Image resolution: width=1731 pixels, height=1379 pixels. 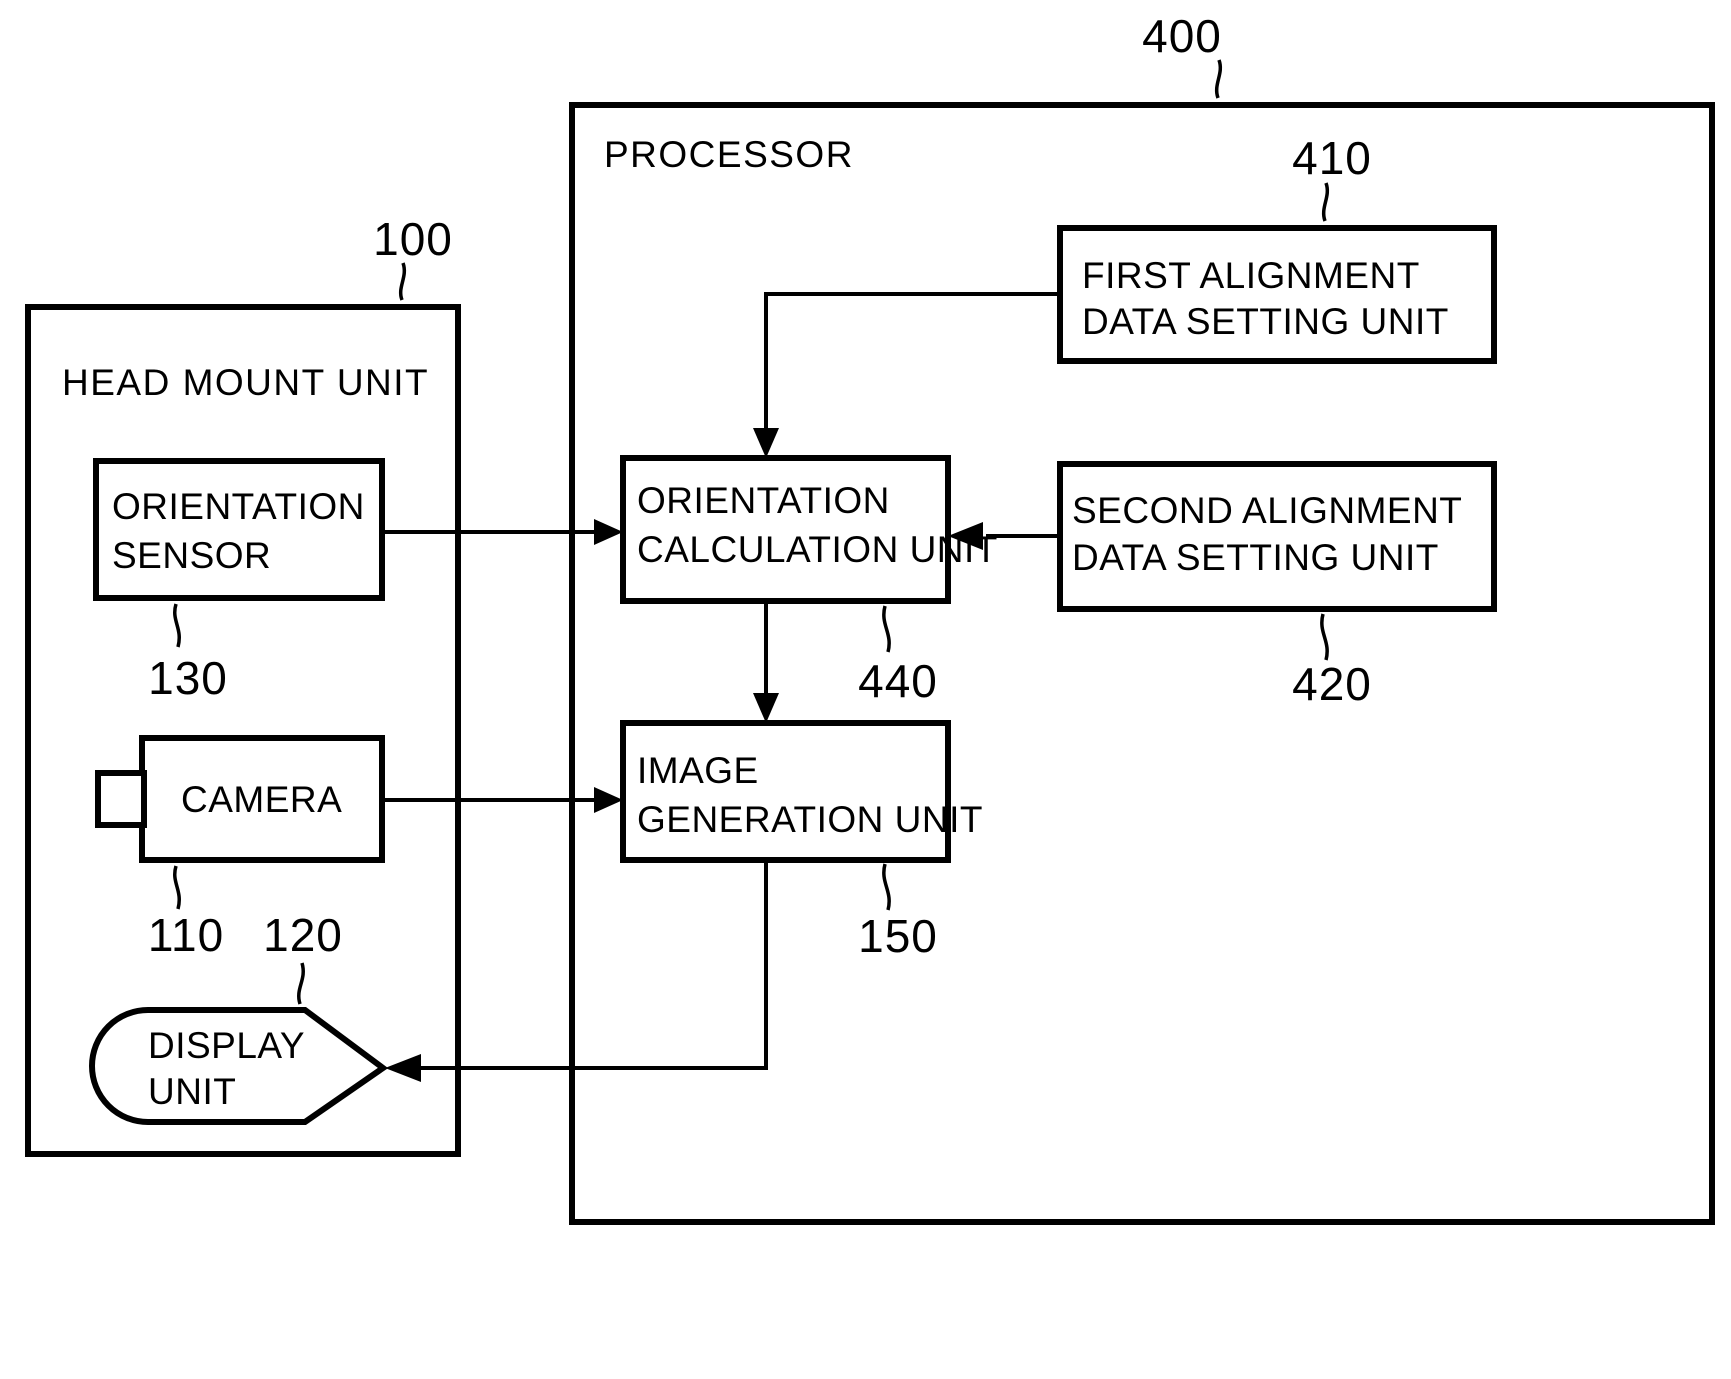 What do you see at coordinates (1251, 275) in the screenshot?
I see `first-alignment-label-line1: FIRST ALIGNMENT` at bounding box center [1251, 275].